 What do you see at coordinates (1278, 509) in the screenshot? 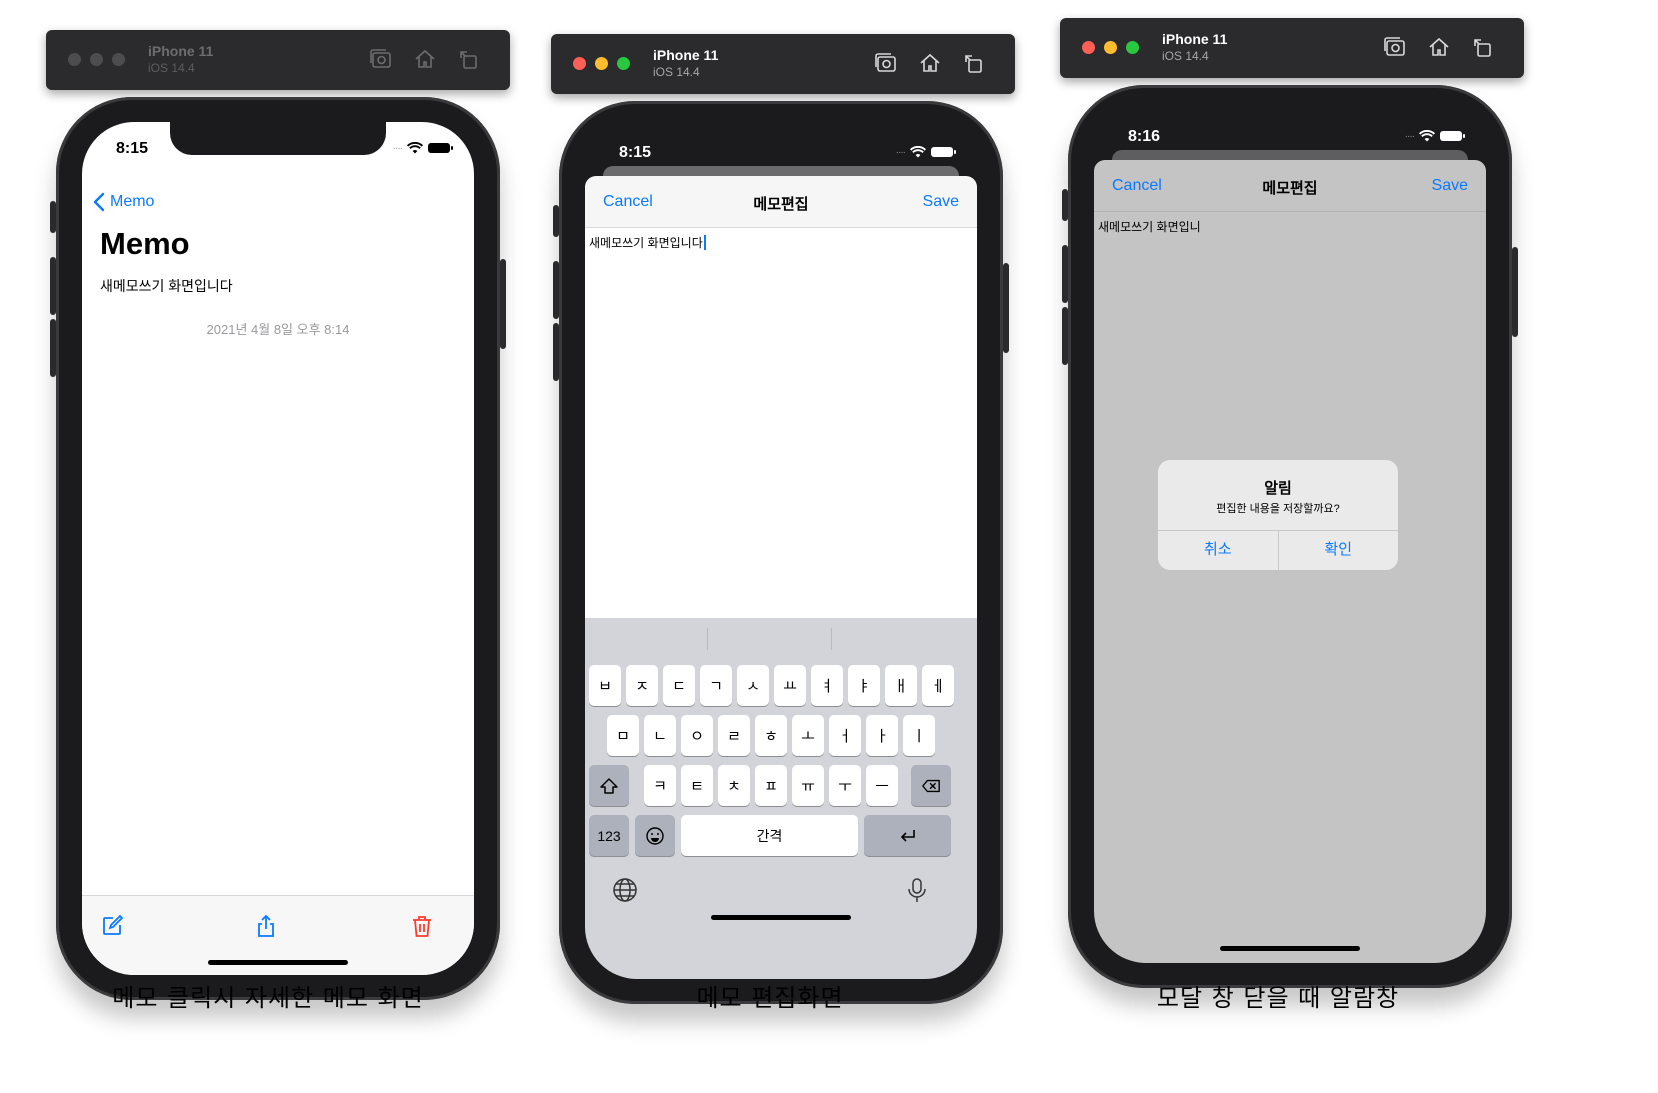
I see `alert-message: 편집한 내용을 저장할까요?` at bounding box center [1278, 509].